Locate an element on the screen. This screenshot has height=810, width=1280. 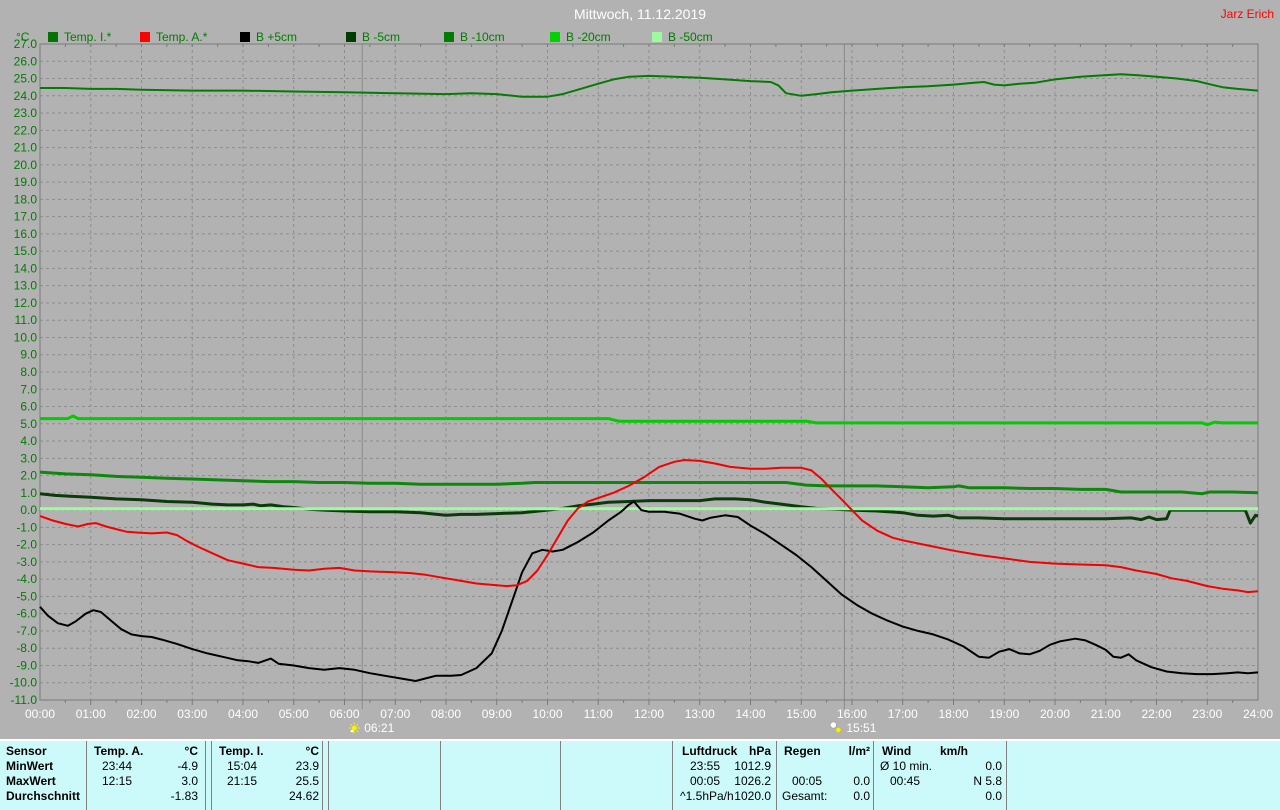
y-tick-label: 25.0 is located at coordinates (26, 79).